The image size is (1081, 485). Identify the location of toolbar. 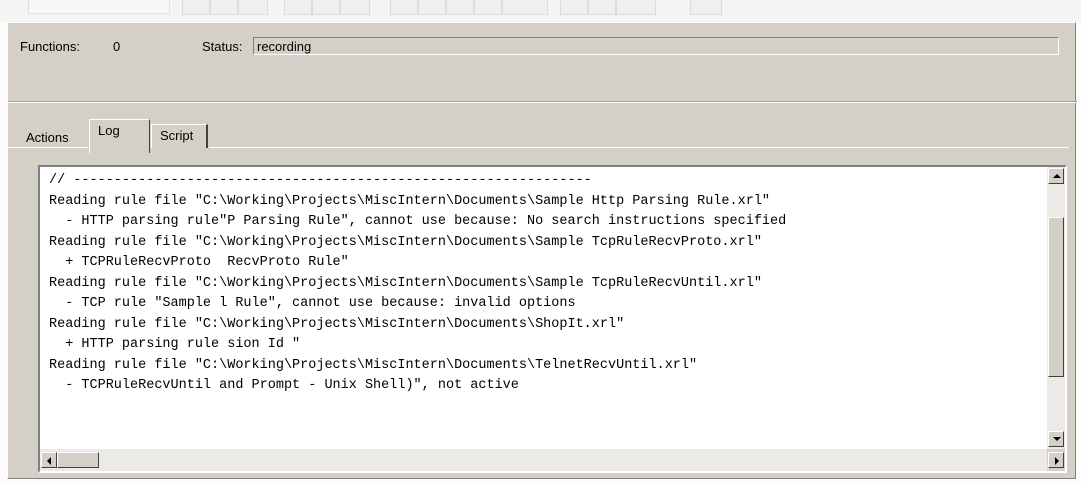
(540, 11).